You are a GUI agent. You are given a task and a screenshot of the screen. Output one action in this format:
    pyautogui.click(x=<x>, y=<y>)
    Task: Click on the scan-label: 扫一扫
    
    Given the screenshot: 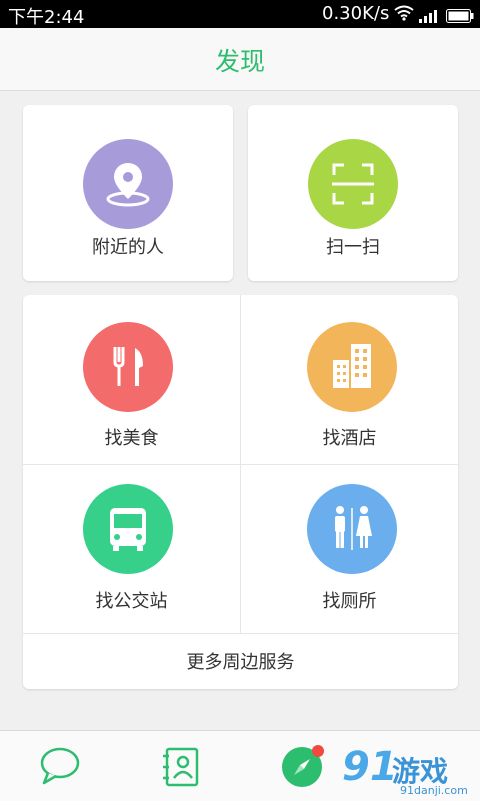 What is the action you would take?
    pyautogui.click(x=353, y=247)
    